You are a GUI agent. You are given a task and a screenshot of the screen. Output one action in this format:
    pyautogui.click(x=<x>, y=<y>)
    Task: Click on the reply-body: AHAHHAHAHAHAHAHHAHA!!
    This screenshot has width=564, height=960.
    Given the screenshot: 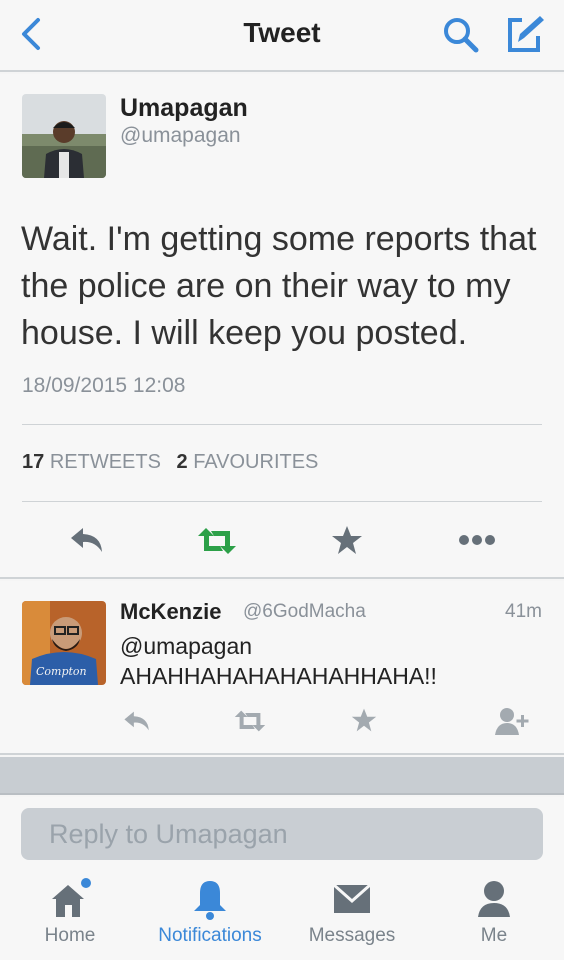 What is the action you would take?
    pyautogui.click(x=278, y=676)
    